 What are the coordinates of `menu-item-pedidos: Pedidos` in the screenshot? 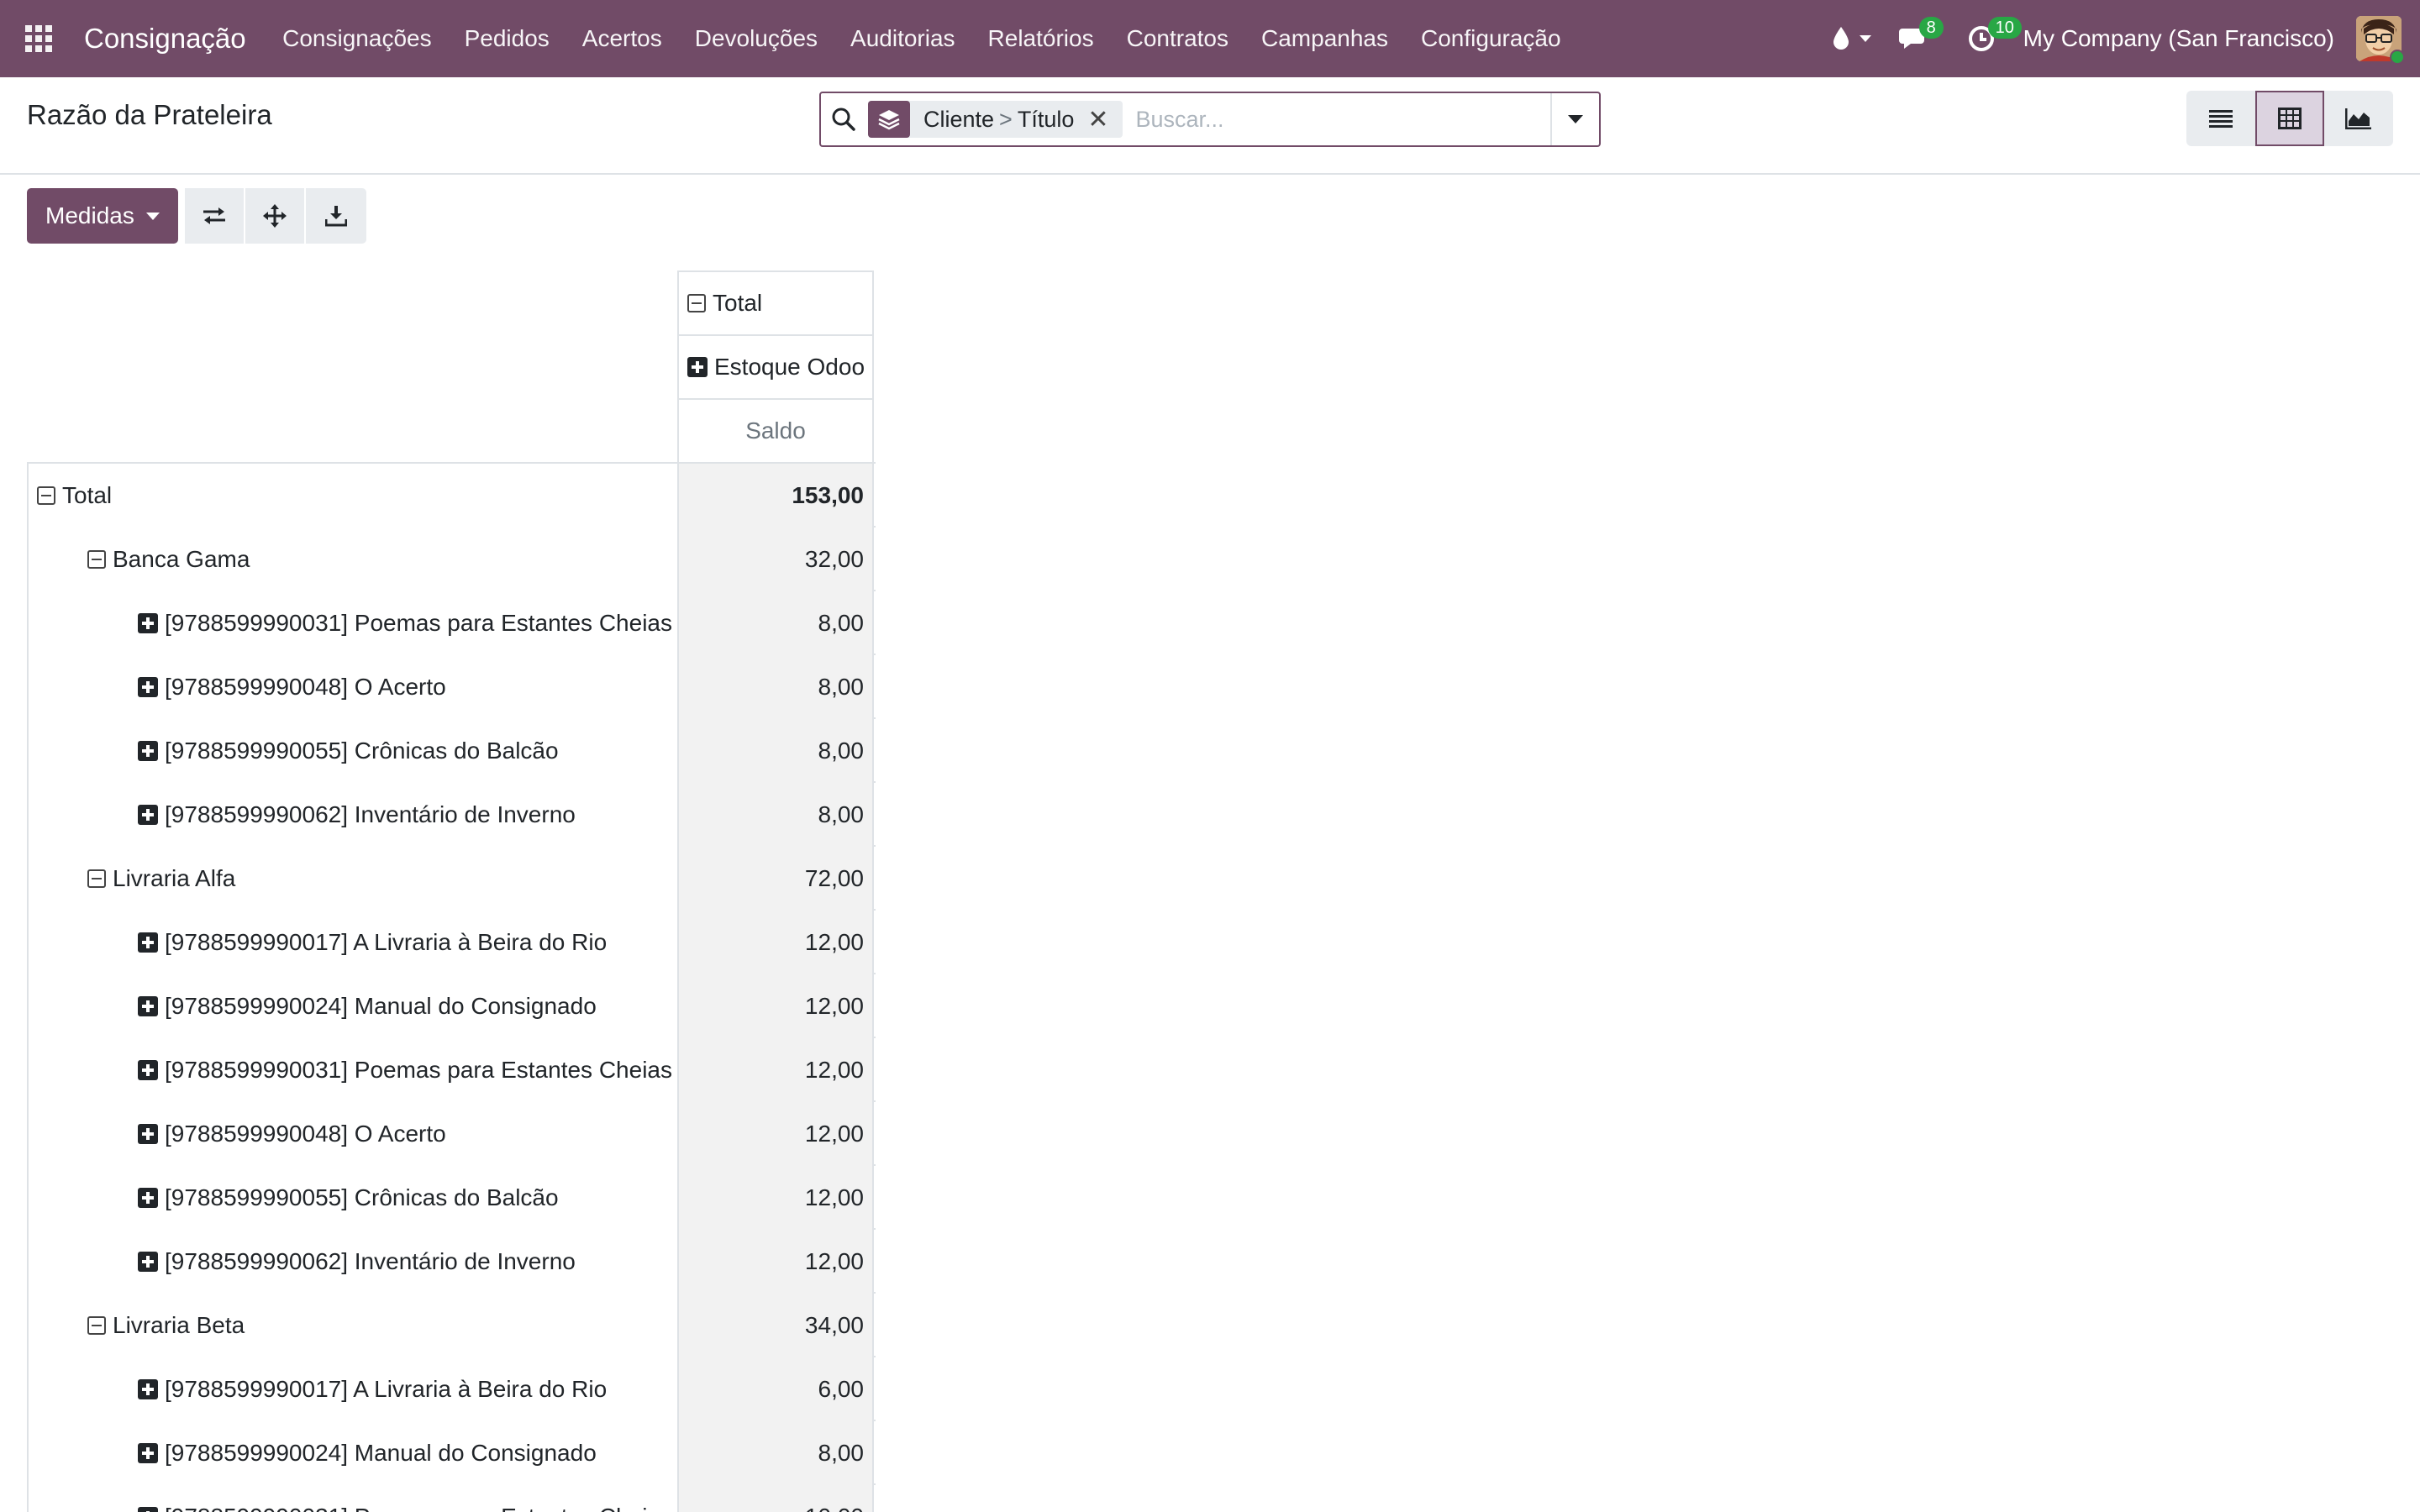 It's located at (507, 38).